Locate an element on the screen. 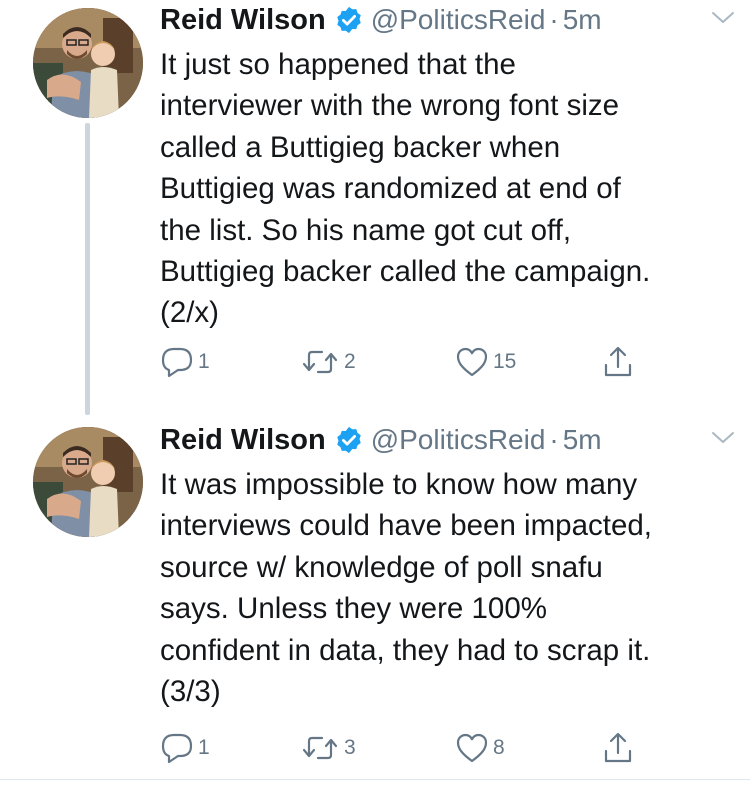 The height and width of the screenshot is (801, 750). tweet-text-line: source w/ knowledge of poll snafu is located at coordinates (381, 567).